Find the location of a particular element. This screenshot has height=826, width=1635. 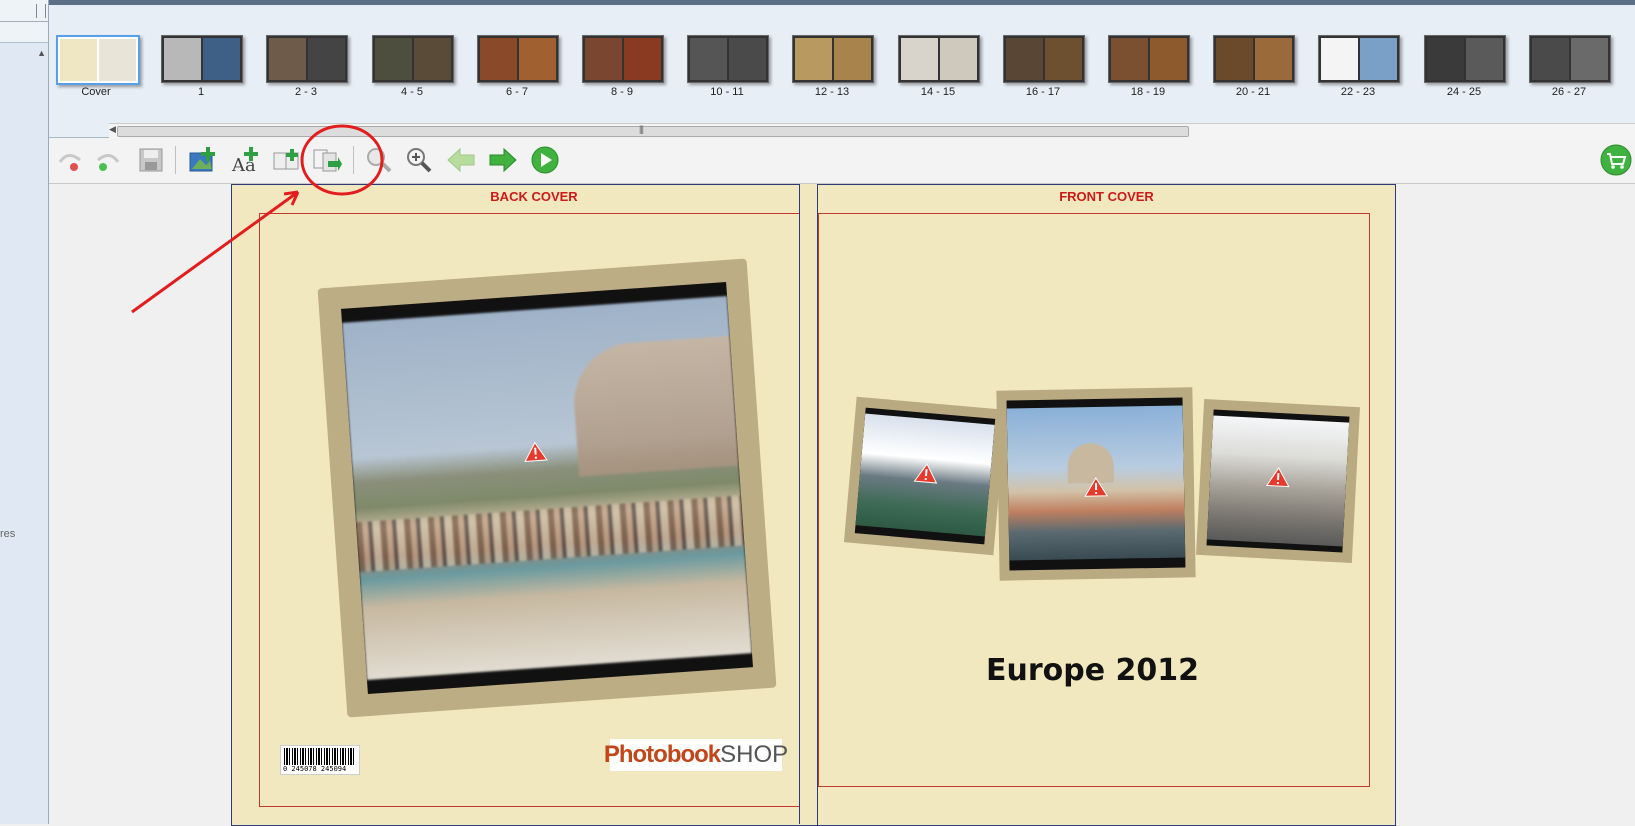

thumbnail-label: Cover is located at coordinates (96, 92).